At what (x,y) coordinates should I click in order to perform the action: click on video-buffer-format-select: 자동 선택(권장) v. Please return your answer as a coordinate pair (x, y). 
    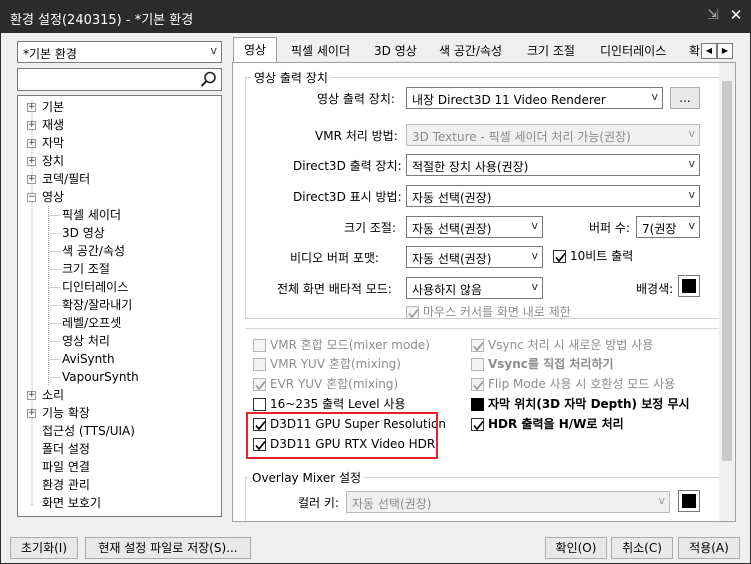
    Looking at the image, I should click on (474, 257).